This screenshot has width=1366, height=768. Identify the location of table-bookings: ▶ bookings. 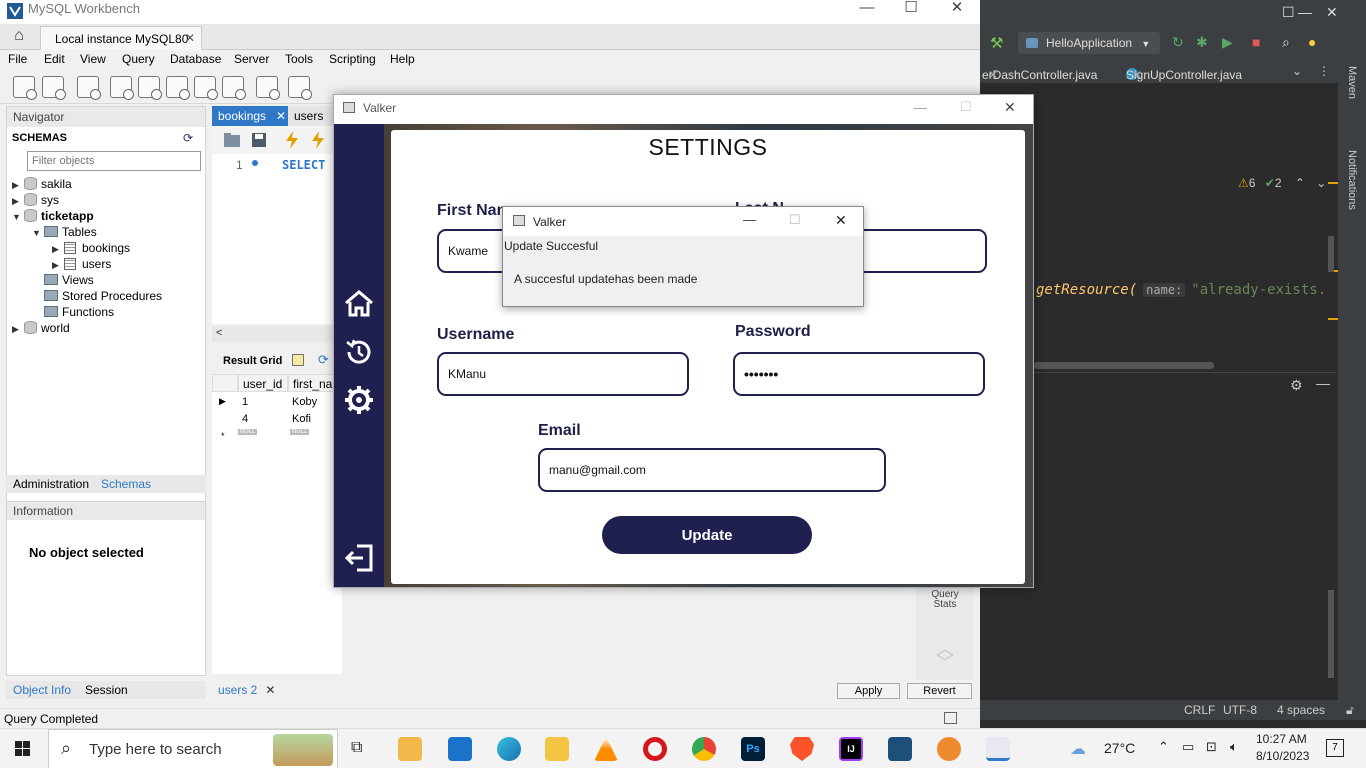
(91, 249).